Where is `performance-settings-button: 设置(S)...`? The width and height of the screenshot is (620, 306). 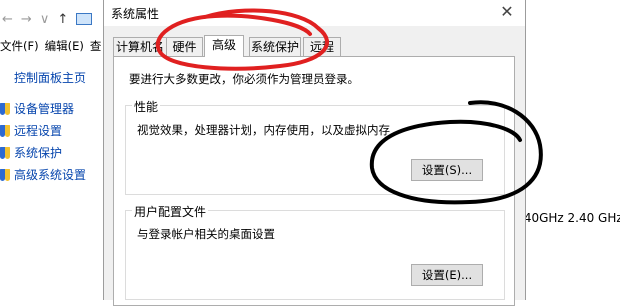 performance-settings-button: 设置(S)... is located at coordinates (447, 170).